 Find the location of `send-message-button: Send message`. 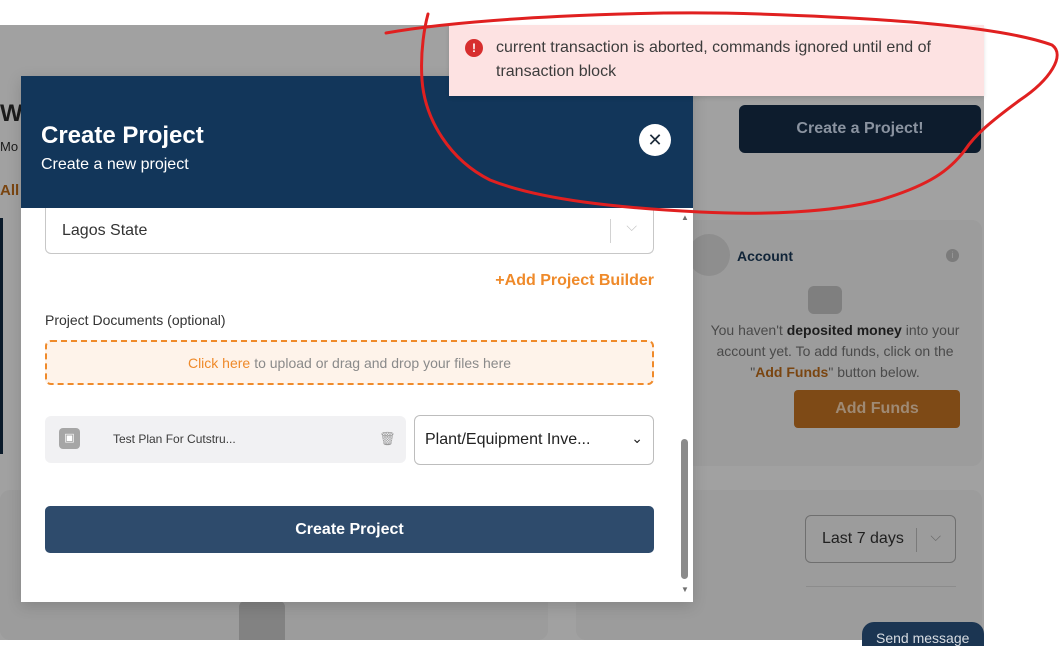

send-message-button: Send message is located at coordinates (923, 634).